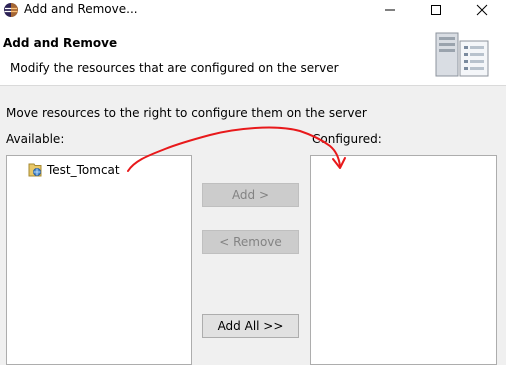  What do you see at coordinates (250, 242) in the screenshot?
I see `remove-button: < Remove` at bounding box center [250, 242].